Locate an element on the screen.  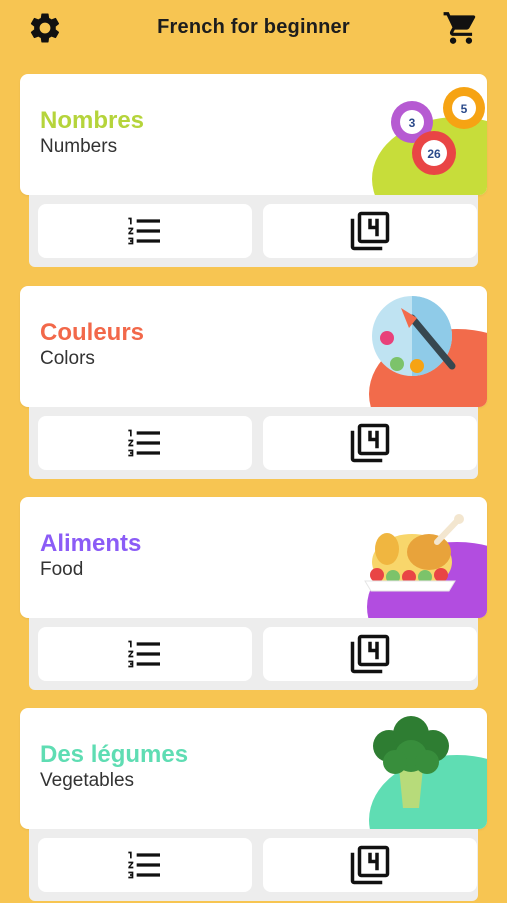
cart-icon is located at coordinates (461, 28).